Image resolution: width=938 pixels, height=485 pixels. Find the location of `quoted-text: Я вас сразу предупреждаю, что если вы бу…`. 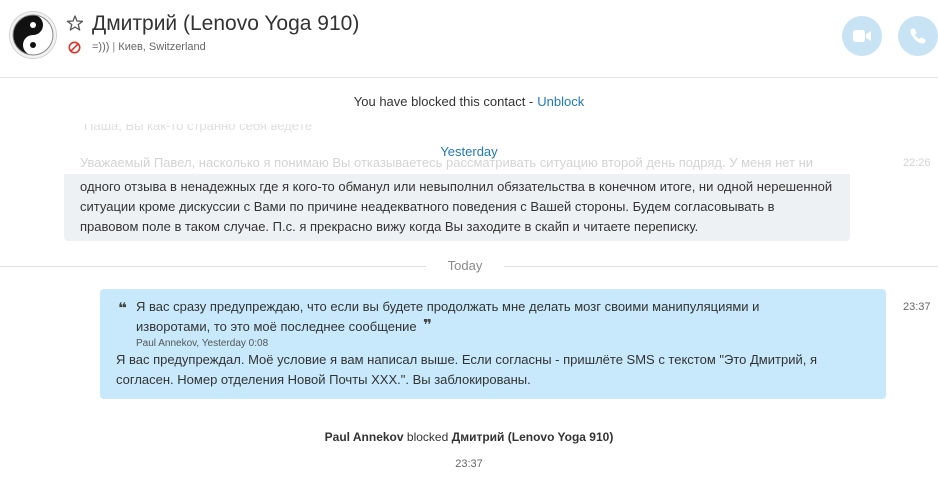

quoted-text: Я вас сразу предупреждаю, что если вы бу… is located at coordinates (448, 316).